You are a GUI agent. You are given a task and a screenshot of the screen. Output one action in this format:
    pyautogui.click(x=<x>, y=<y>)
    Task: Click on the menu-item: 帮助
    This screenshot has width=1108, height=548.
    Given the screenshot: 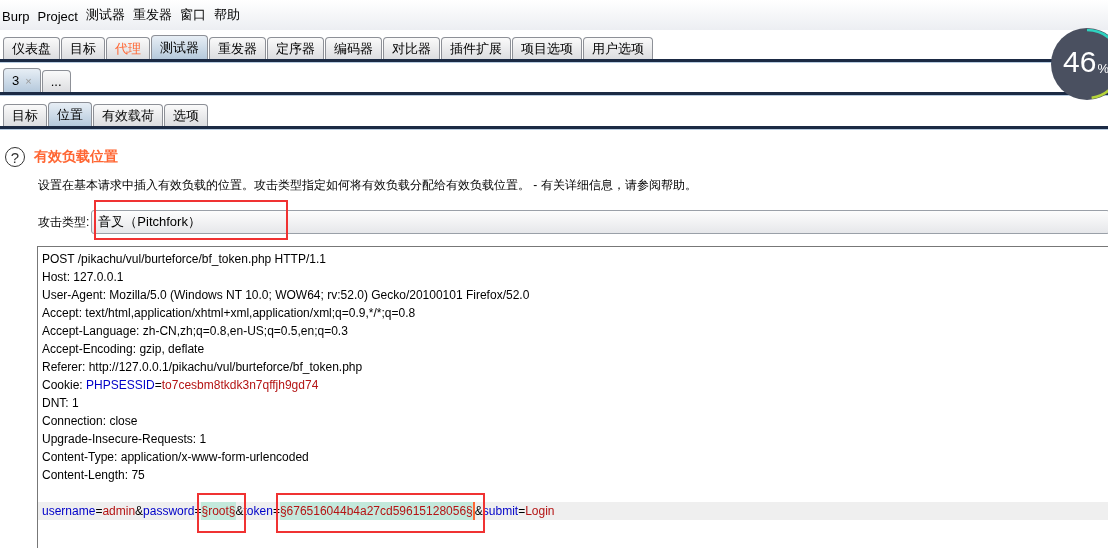 What is the action you would take?
    pyautogui.click(x=226, y=15)
    